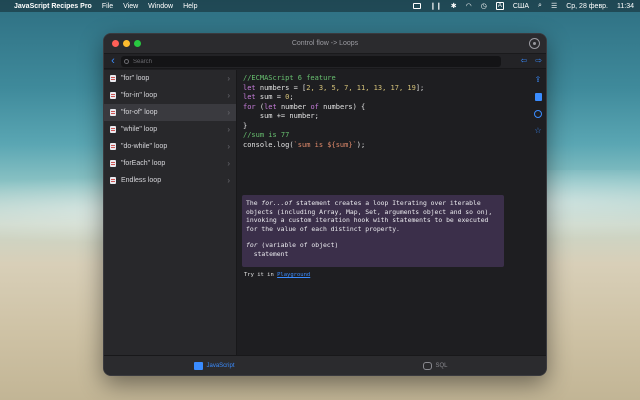 The image size is (640, 400). I want to click on settings-gear-icon, so click(534, 43).